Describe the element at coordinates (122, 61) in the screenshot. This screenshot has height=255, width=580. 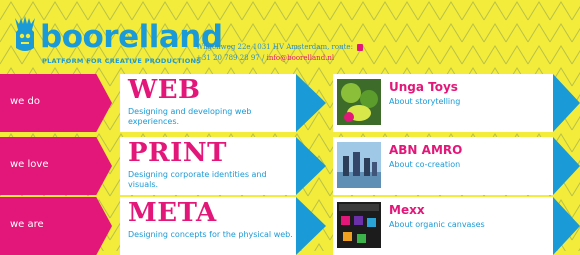
I see `logo-tagline: PLATFORM FOR CREATIVE PRODUCTIONS` at that location.